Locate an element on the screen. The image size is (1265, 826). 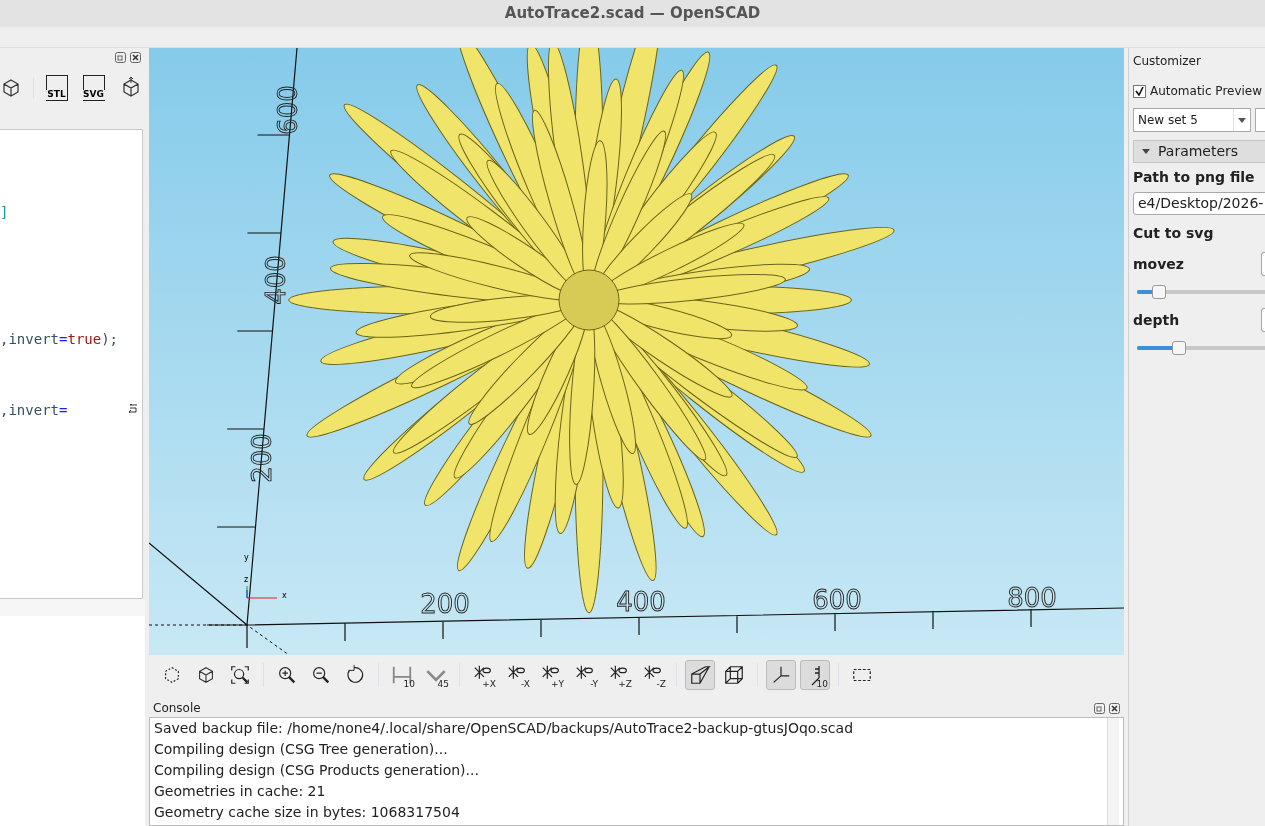
ruler-icon is located at coordinates (402, 675).